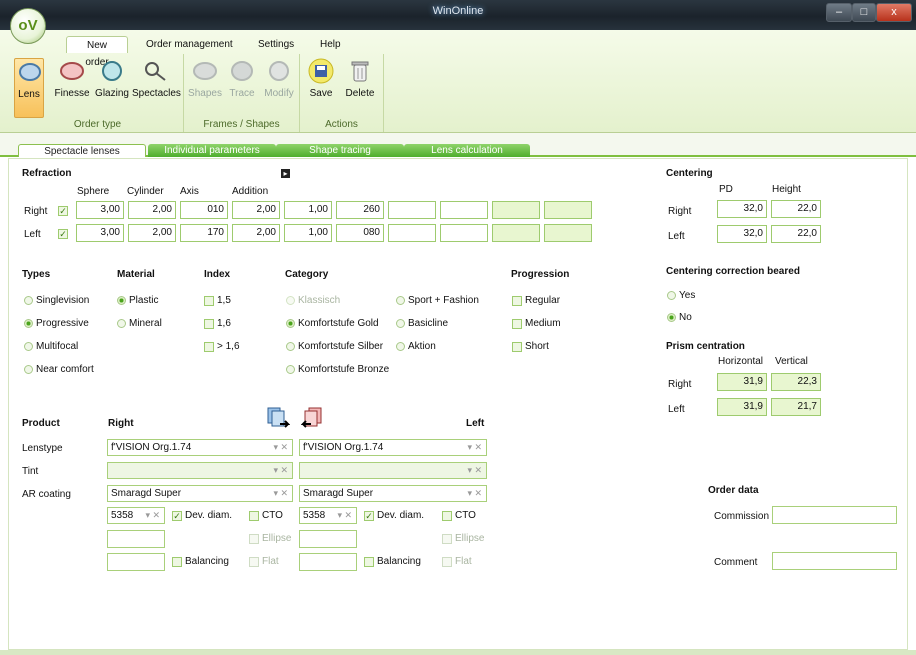 Image resolution: width=916 pixels, height=655 pixels. Describe the element at coordinates (285, 173) in the screenshot. I see `expand-icon: ▸` at that location.